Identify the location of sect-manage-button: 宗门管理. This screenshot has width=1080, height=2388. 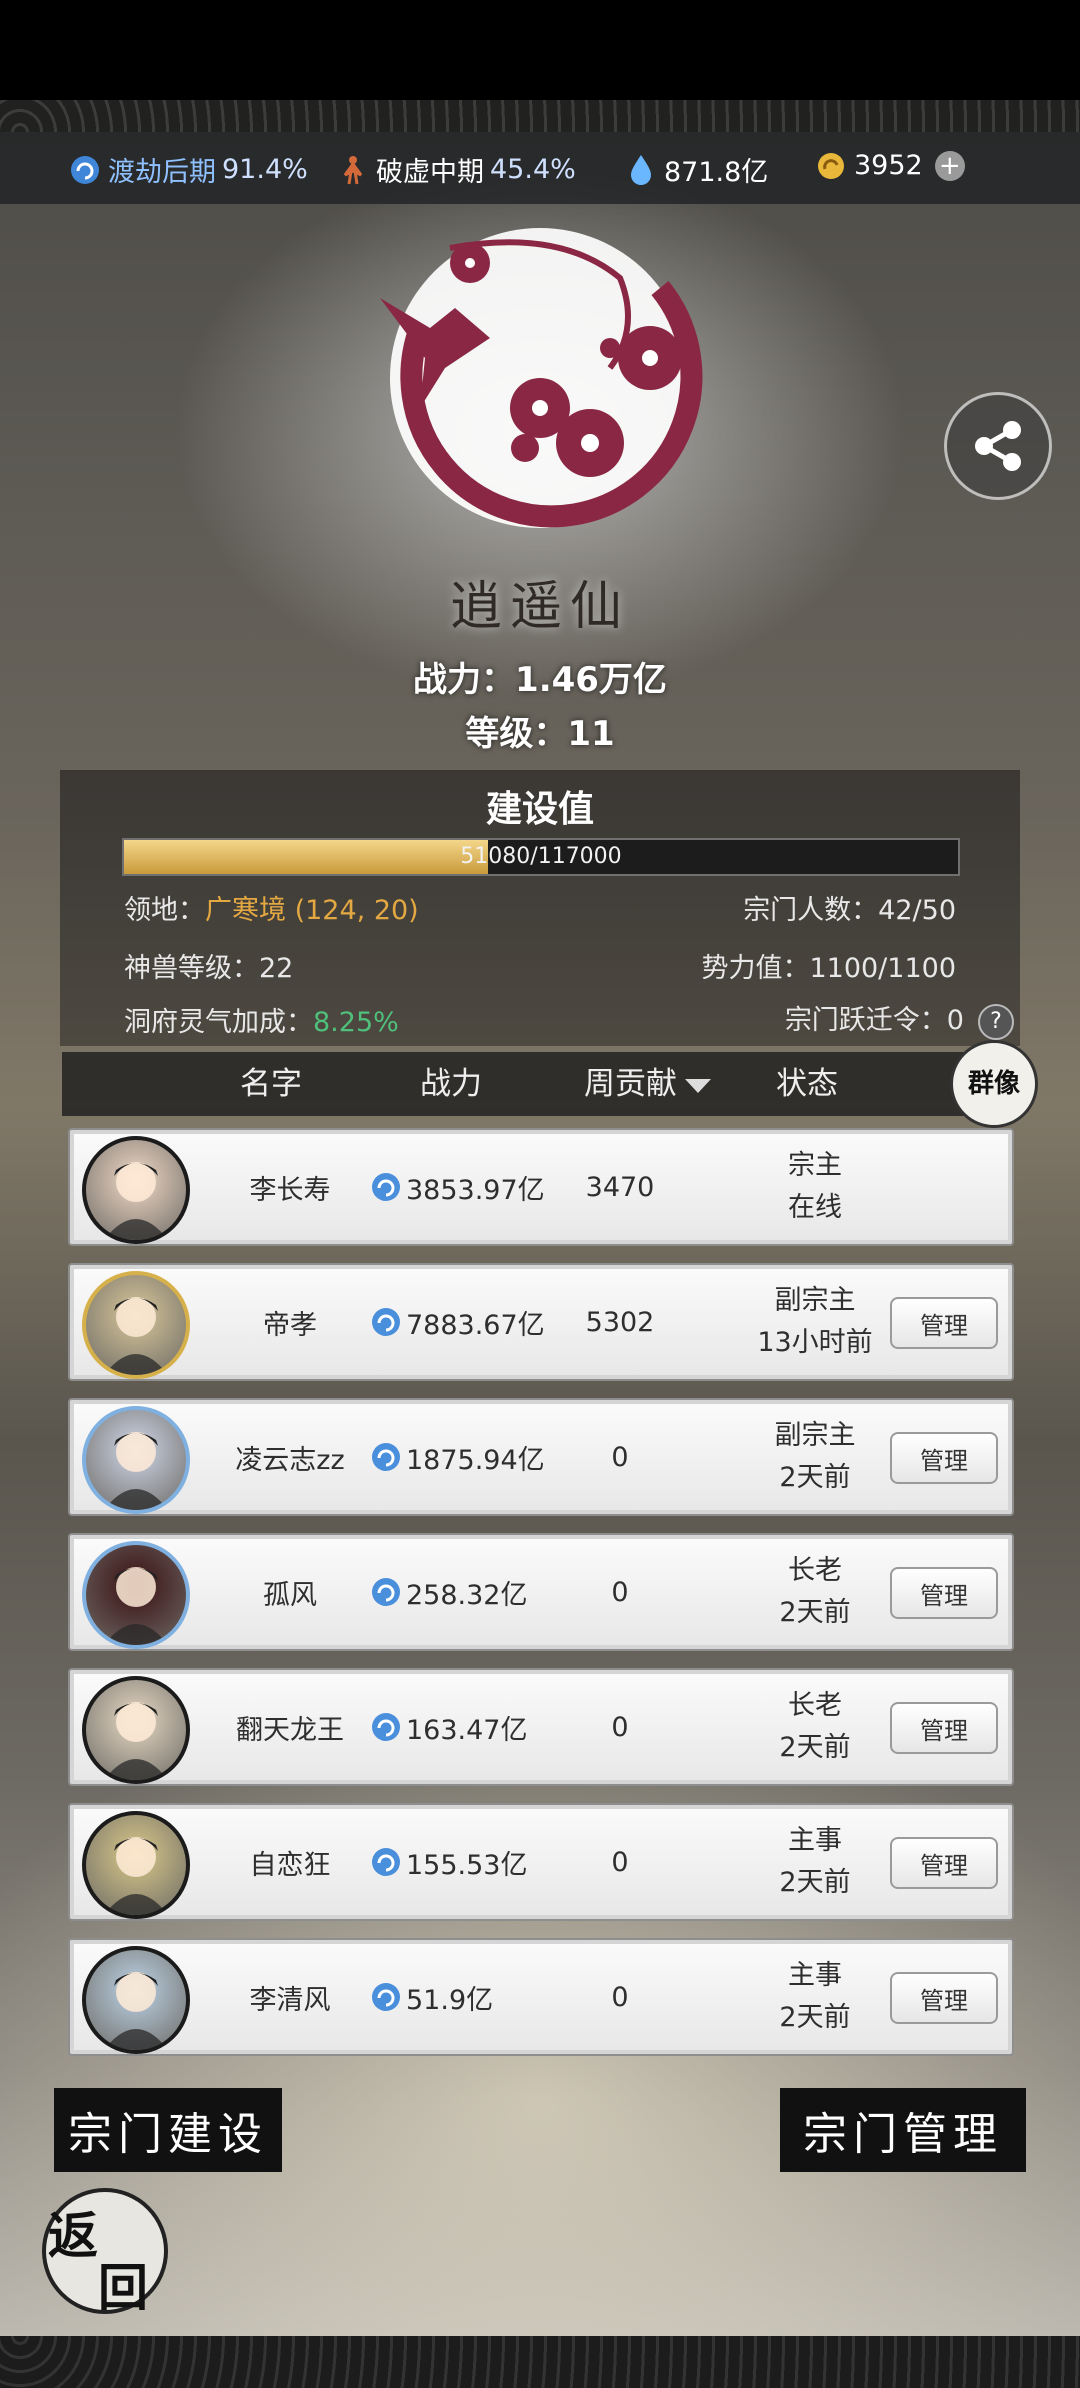
(903, 2130).